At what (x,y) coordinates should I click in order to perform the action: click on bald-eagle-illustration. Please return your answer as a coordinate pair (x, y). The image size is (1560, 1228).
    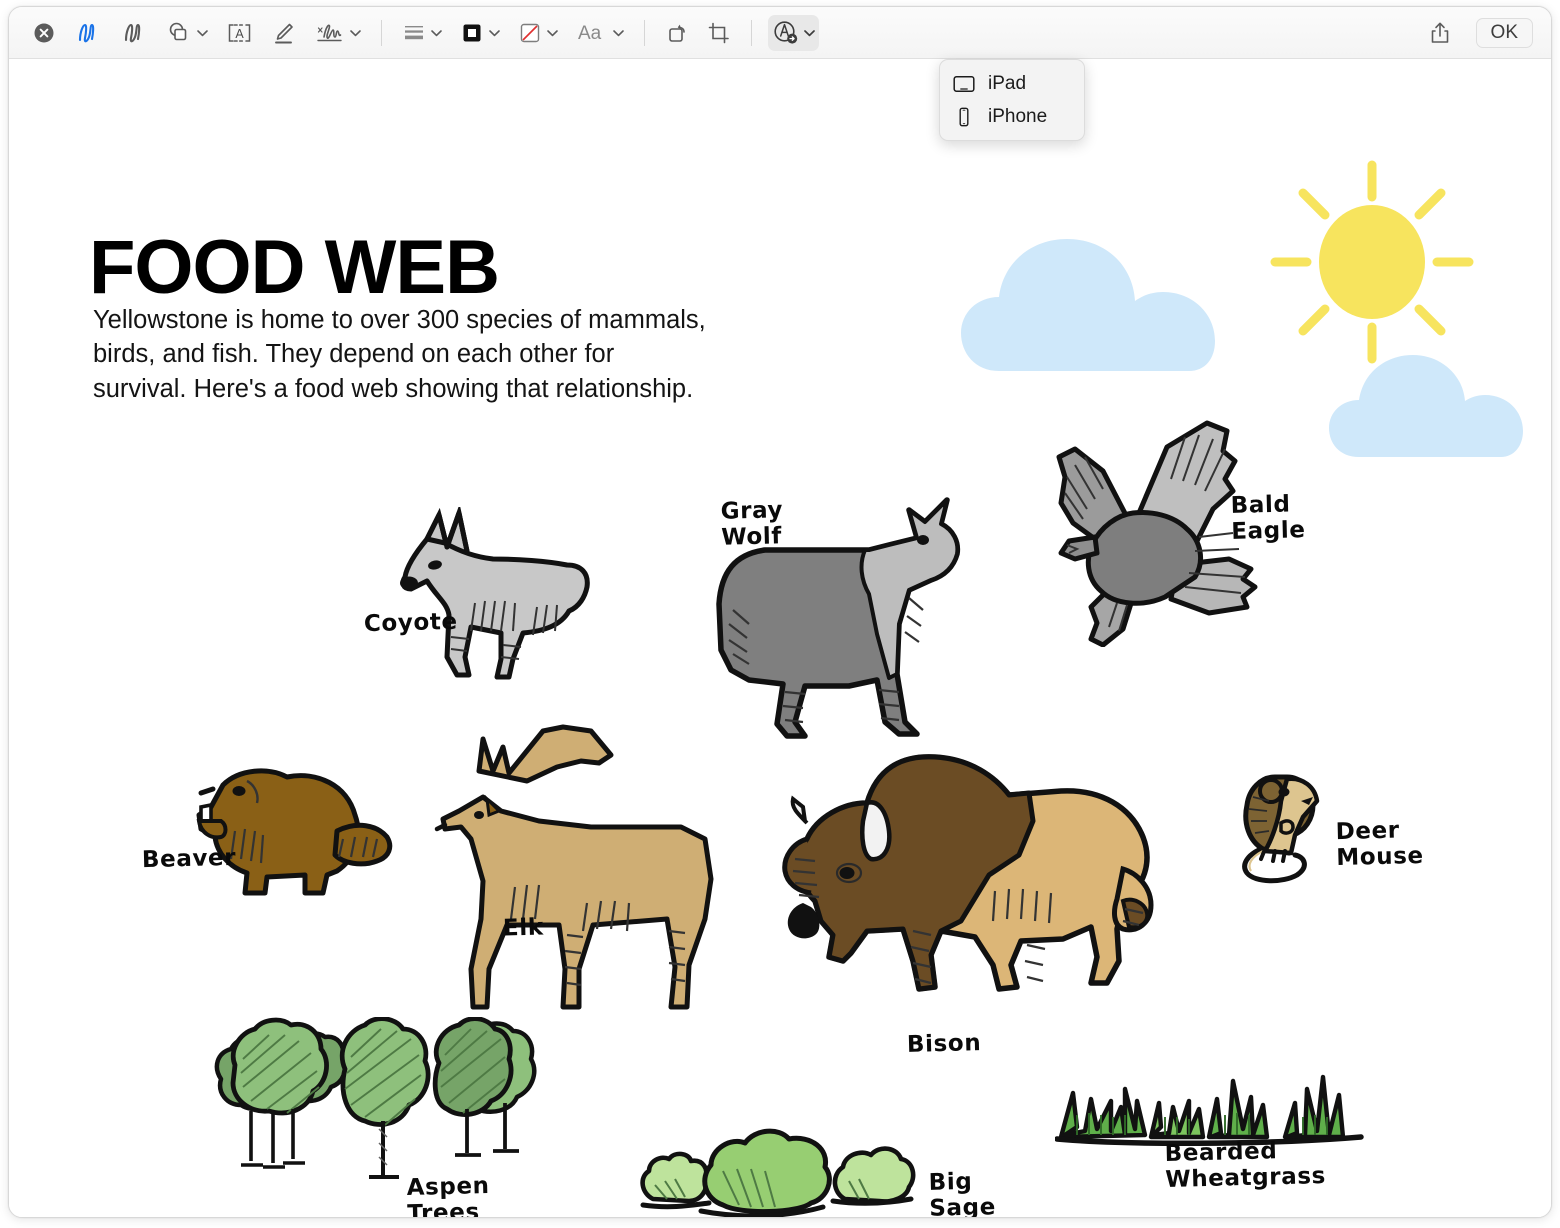
    Looking at the image, I should click on (1157, 533).